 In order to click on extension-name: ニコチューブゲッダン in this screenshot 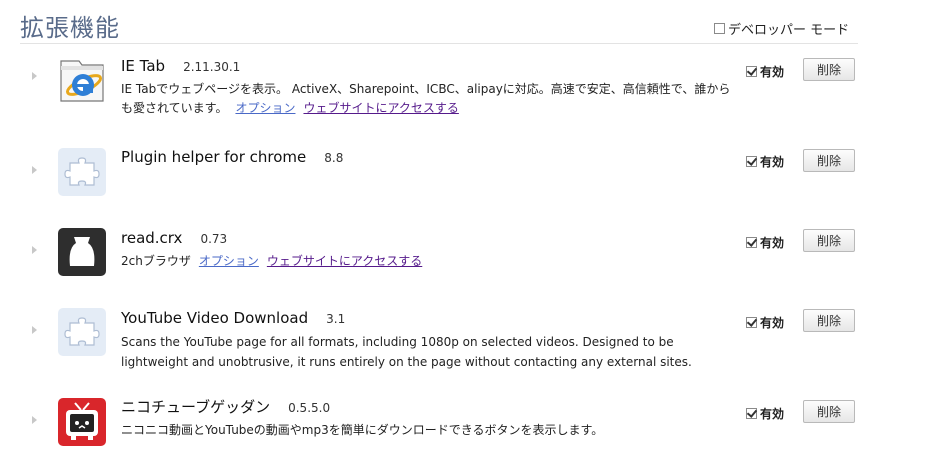, I will do `click(196, 407)`.